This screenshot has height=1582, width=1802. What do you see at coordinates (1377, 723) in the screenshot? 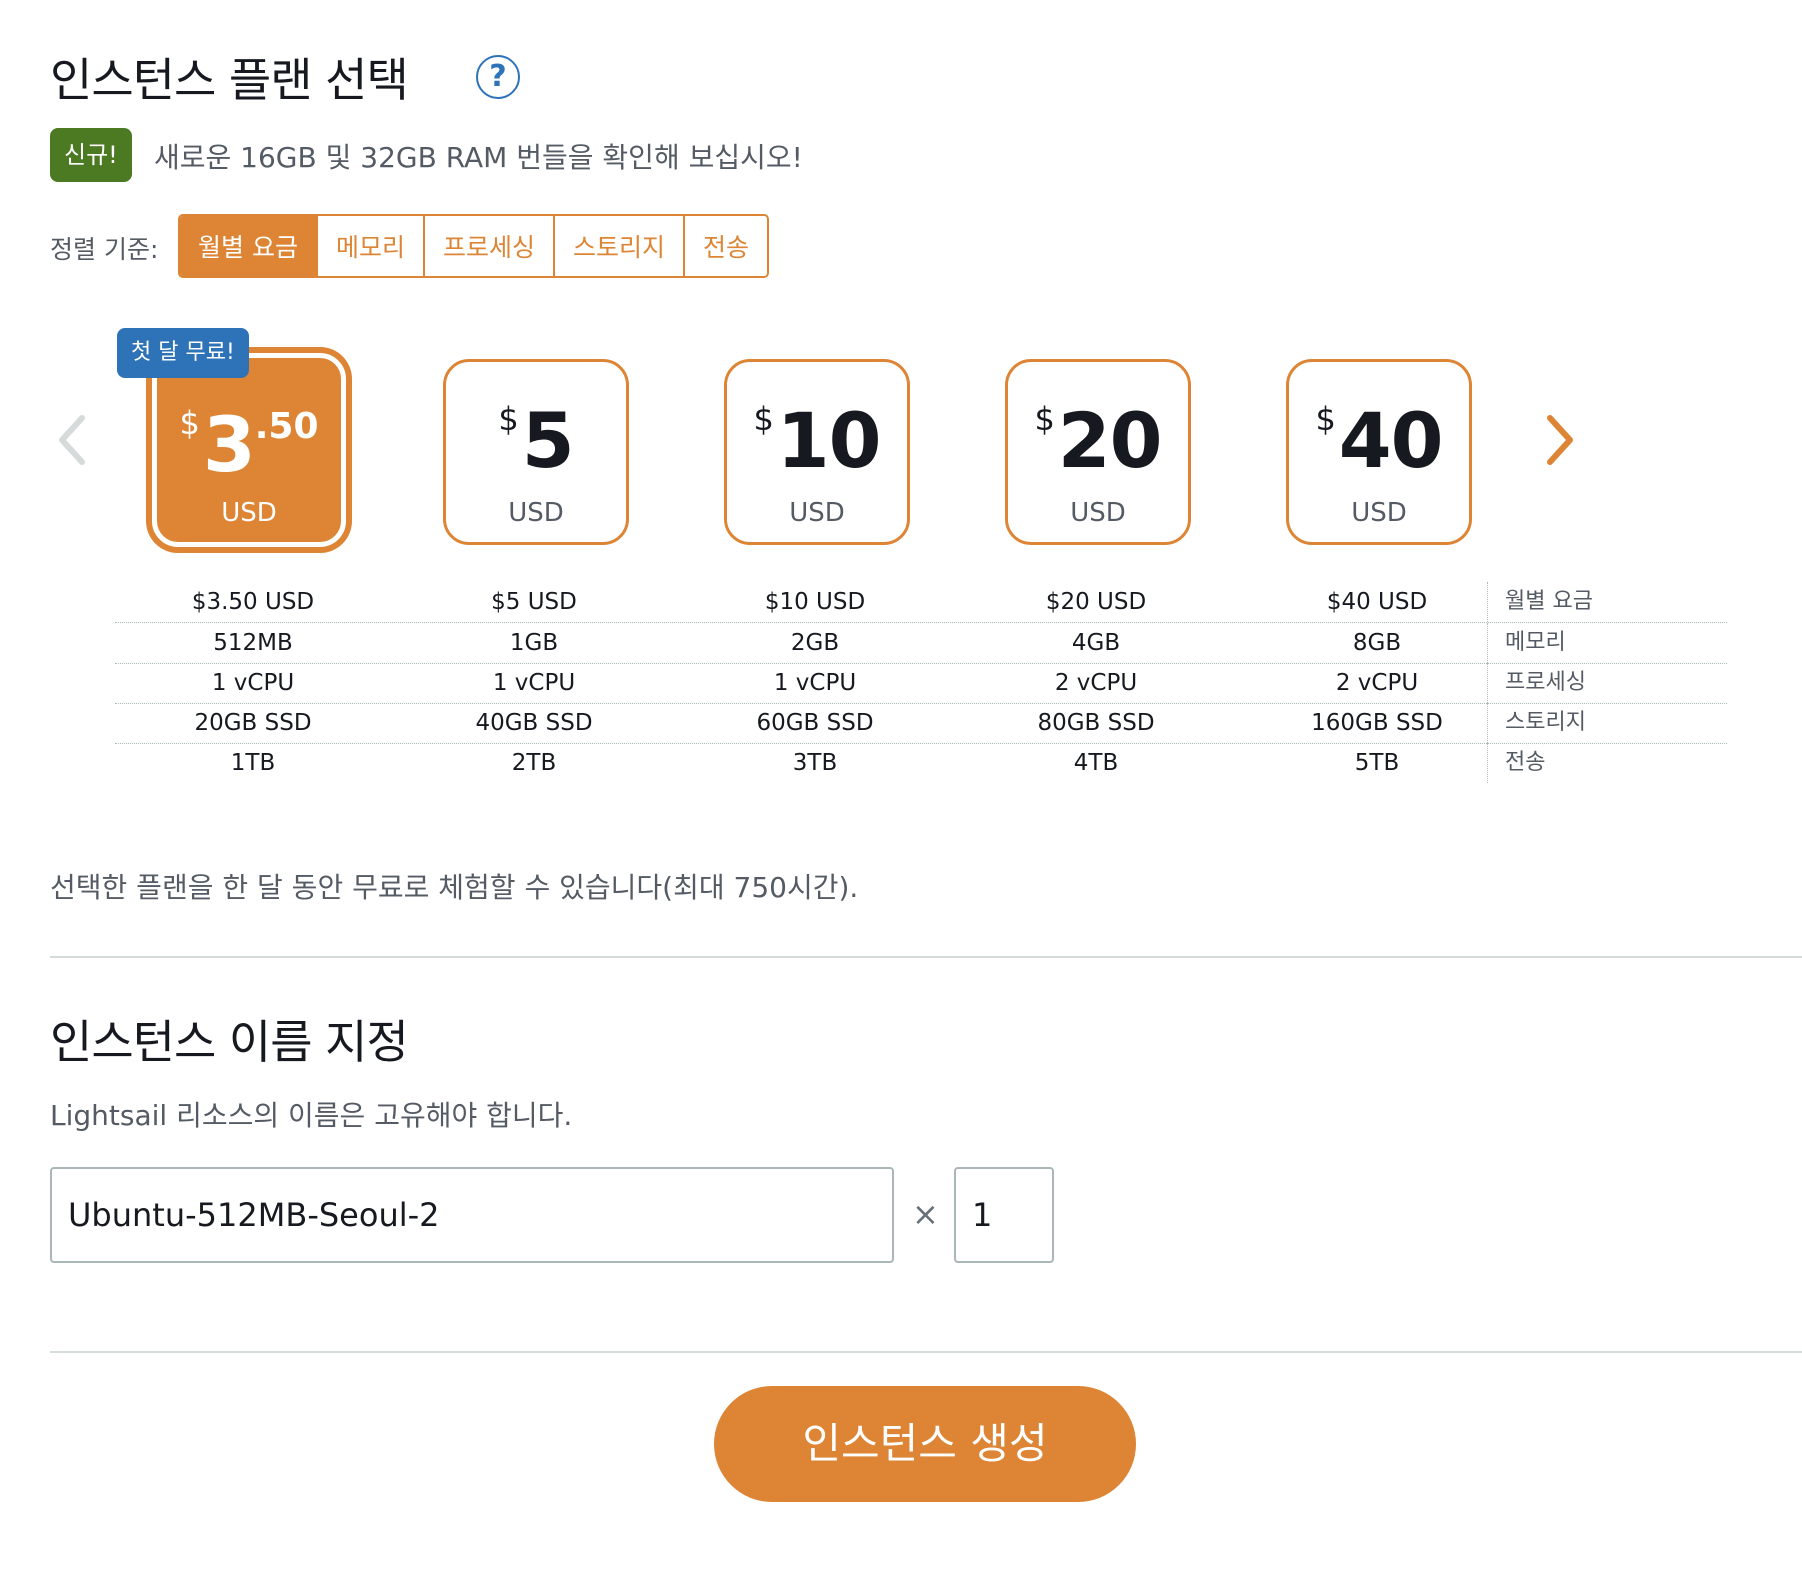
I see `spec-cell: 160GB SSD` at bounding box center [1377, 723].